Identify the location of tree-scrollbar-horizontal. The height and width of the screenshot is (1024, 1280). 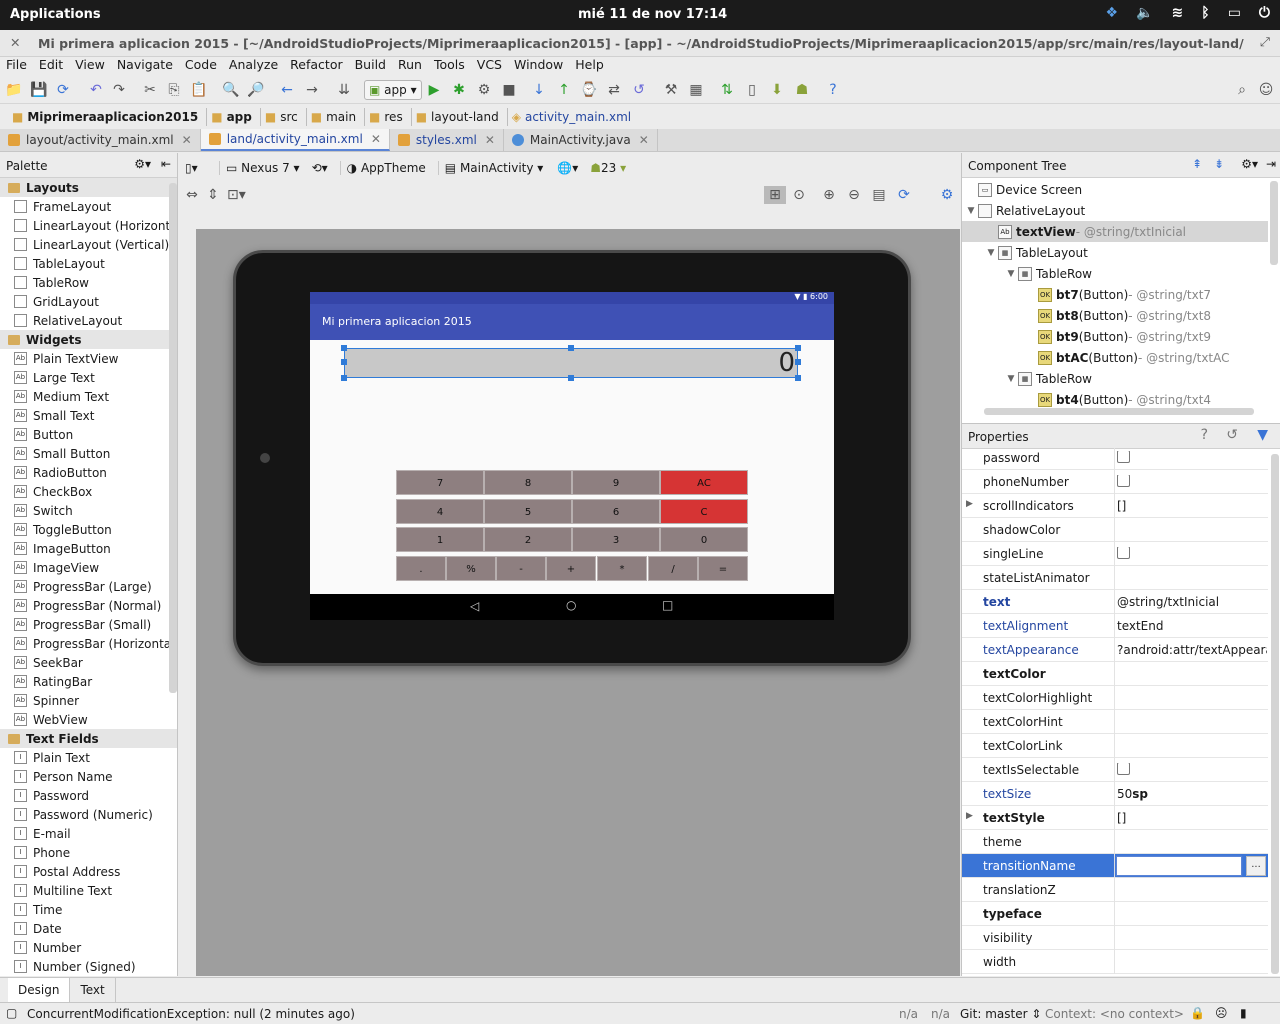
(1119, 411).